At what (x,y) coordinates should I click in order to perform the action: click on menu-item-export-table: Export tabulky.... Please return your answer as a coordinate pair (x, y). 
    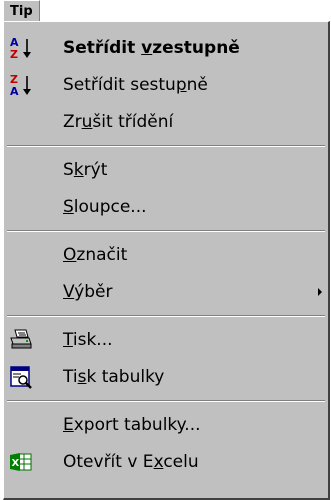
    Looking at the image, I should click on (166, 424).